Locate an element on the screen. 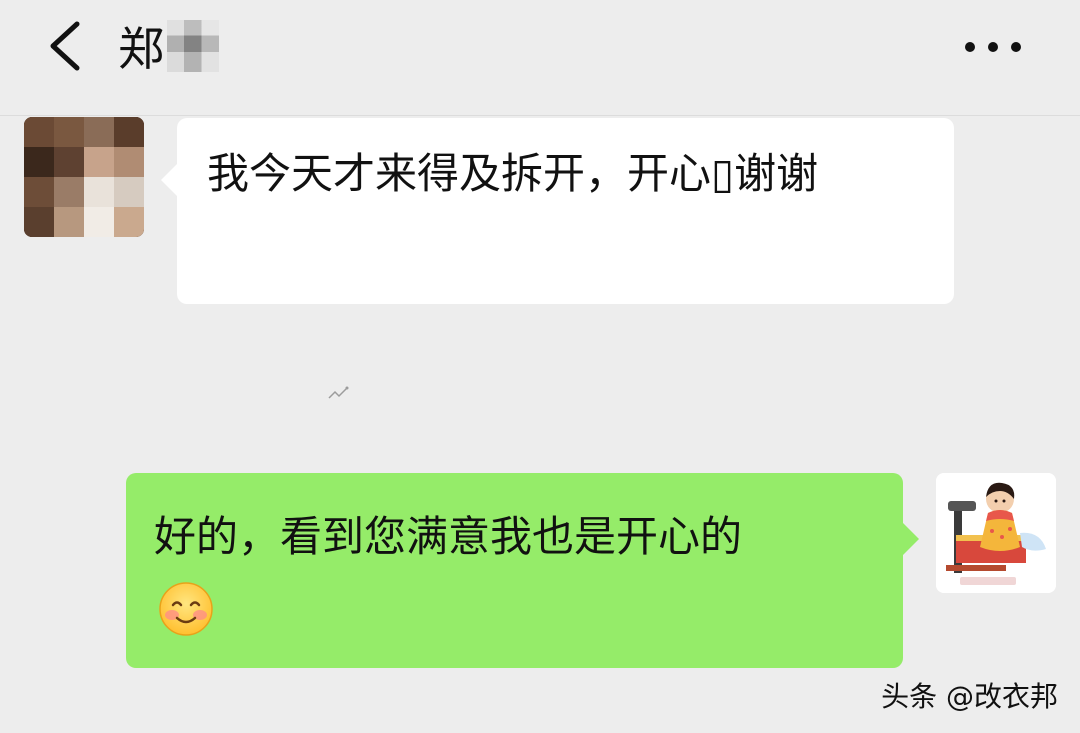 The image size is (1080, 733). user-avatar is located at coordinates (996, 533).